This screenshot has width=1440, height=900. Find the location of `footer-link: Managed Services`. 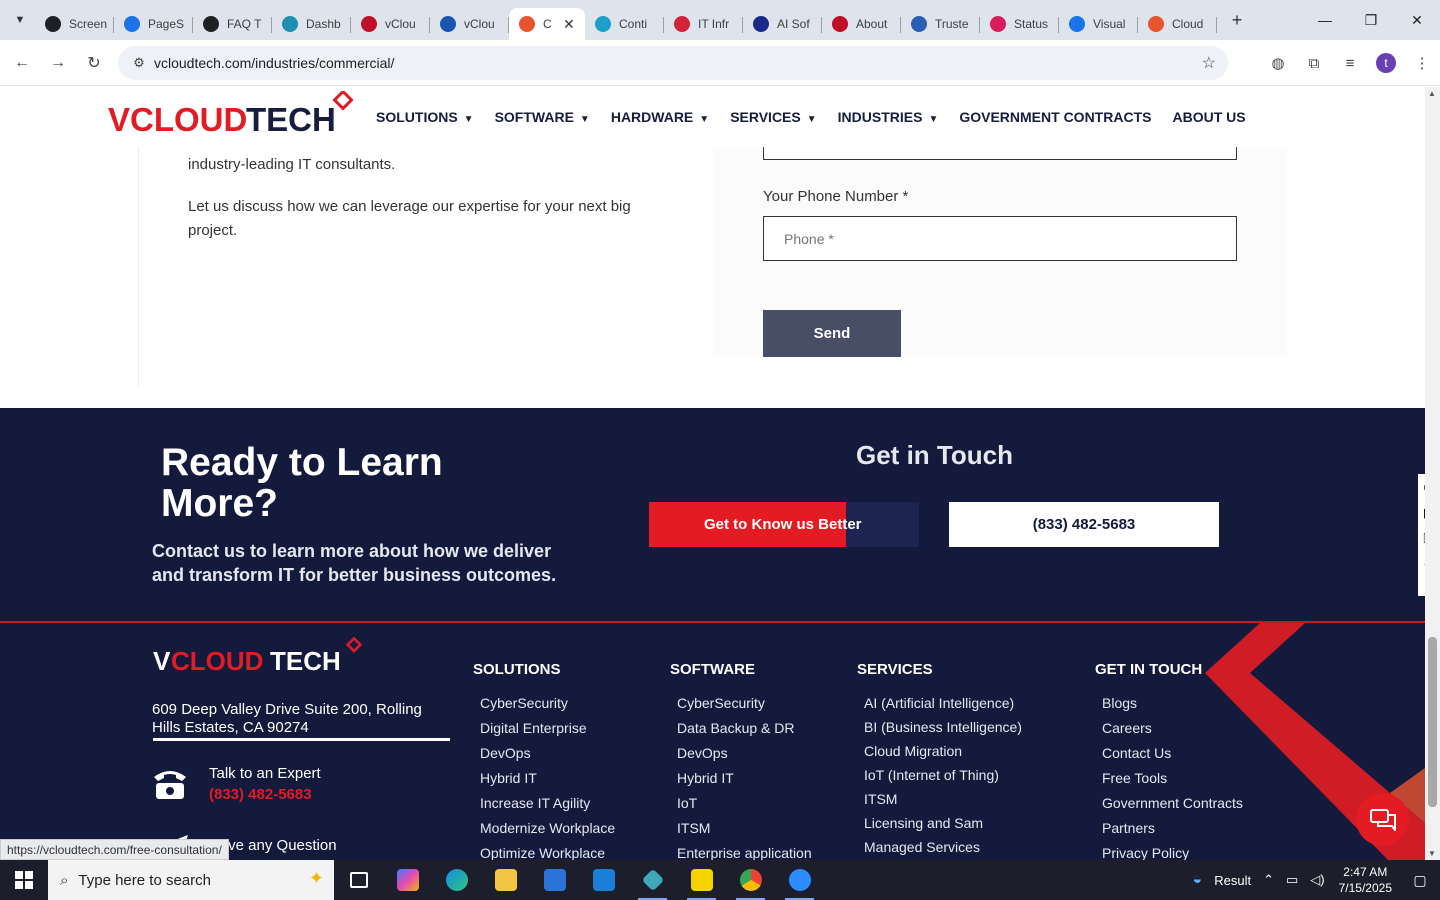

footer-link: Managed Services is located at coordinates (939, 847).